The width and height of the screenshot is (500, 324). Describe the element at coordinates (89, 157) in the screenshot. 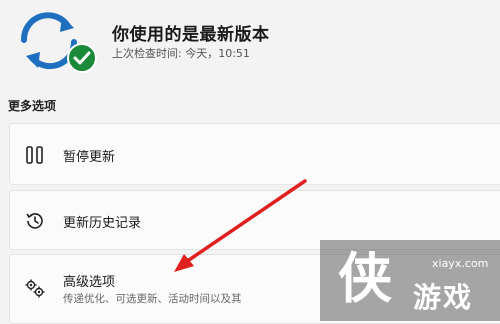

I see `pause-updates-label: 暂停更新` at that location.